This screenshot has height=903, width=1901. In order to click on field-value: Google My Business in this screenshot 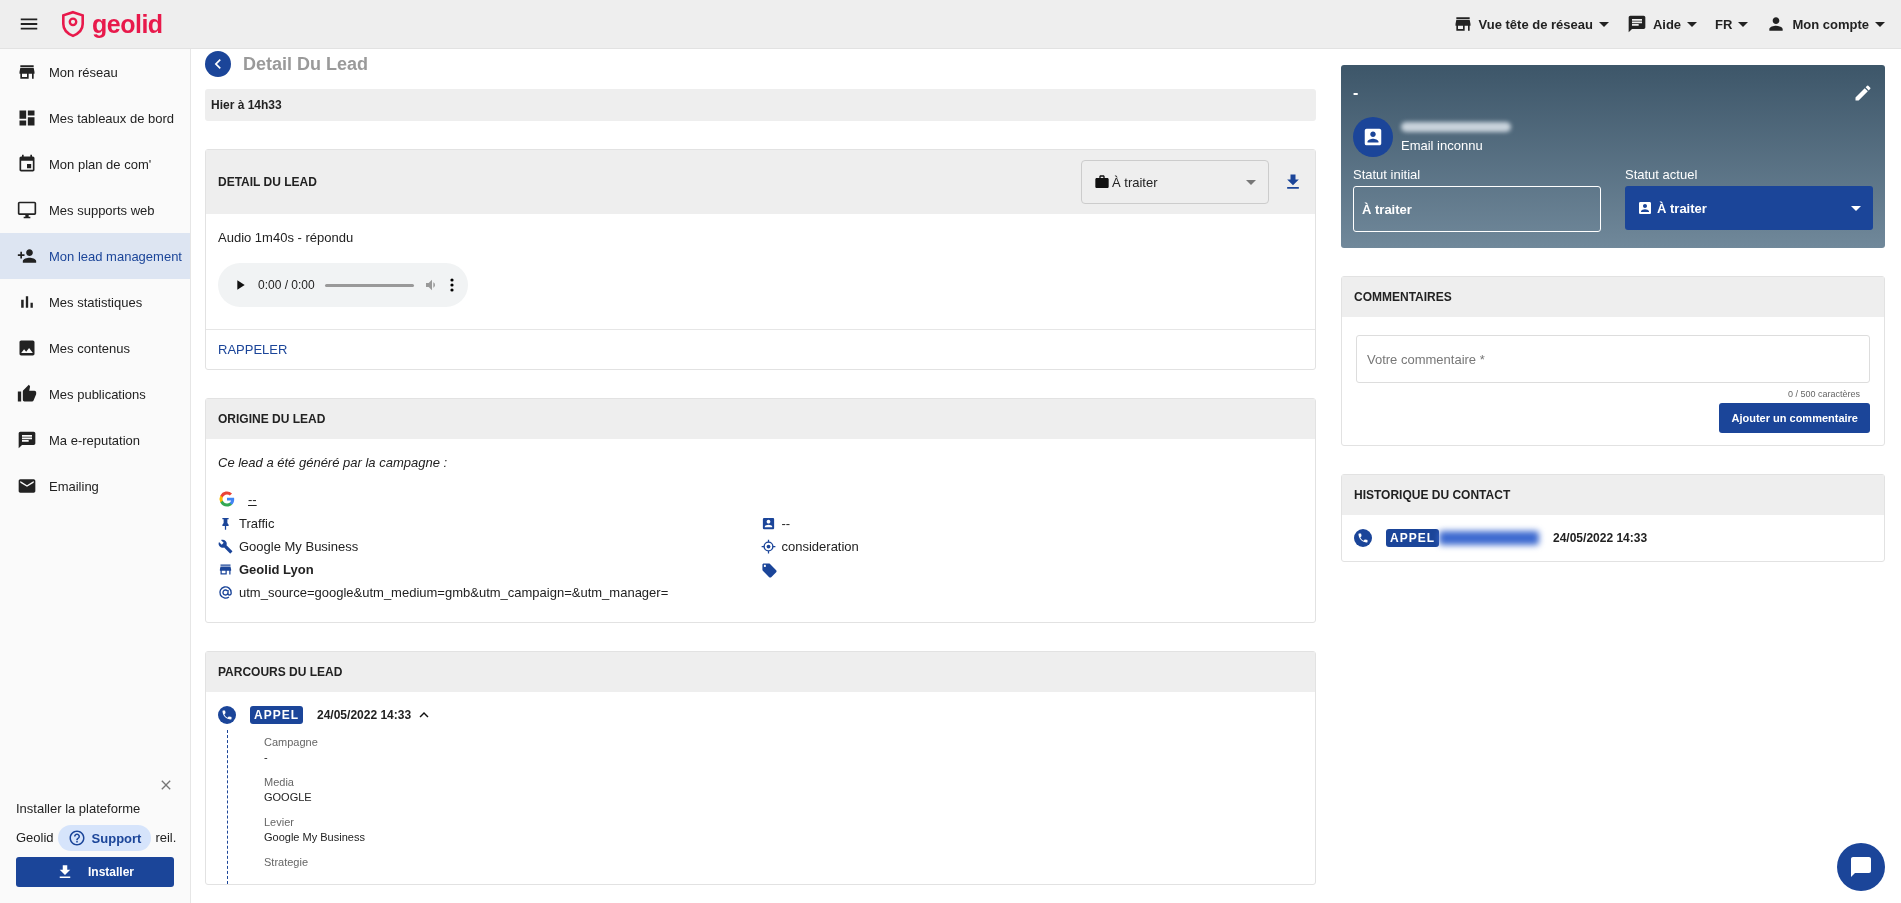, I will do `click(315, 837)`.